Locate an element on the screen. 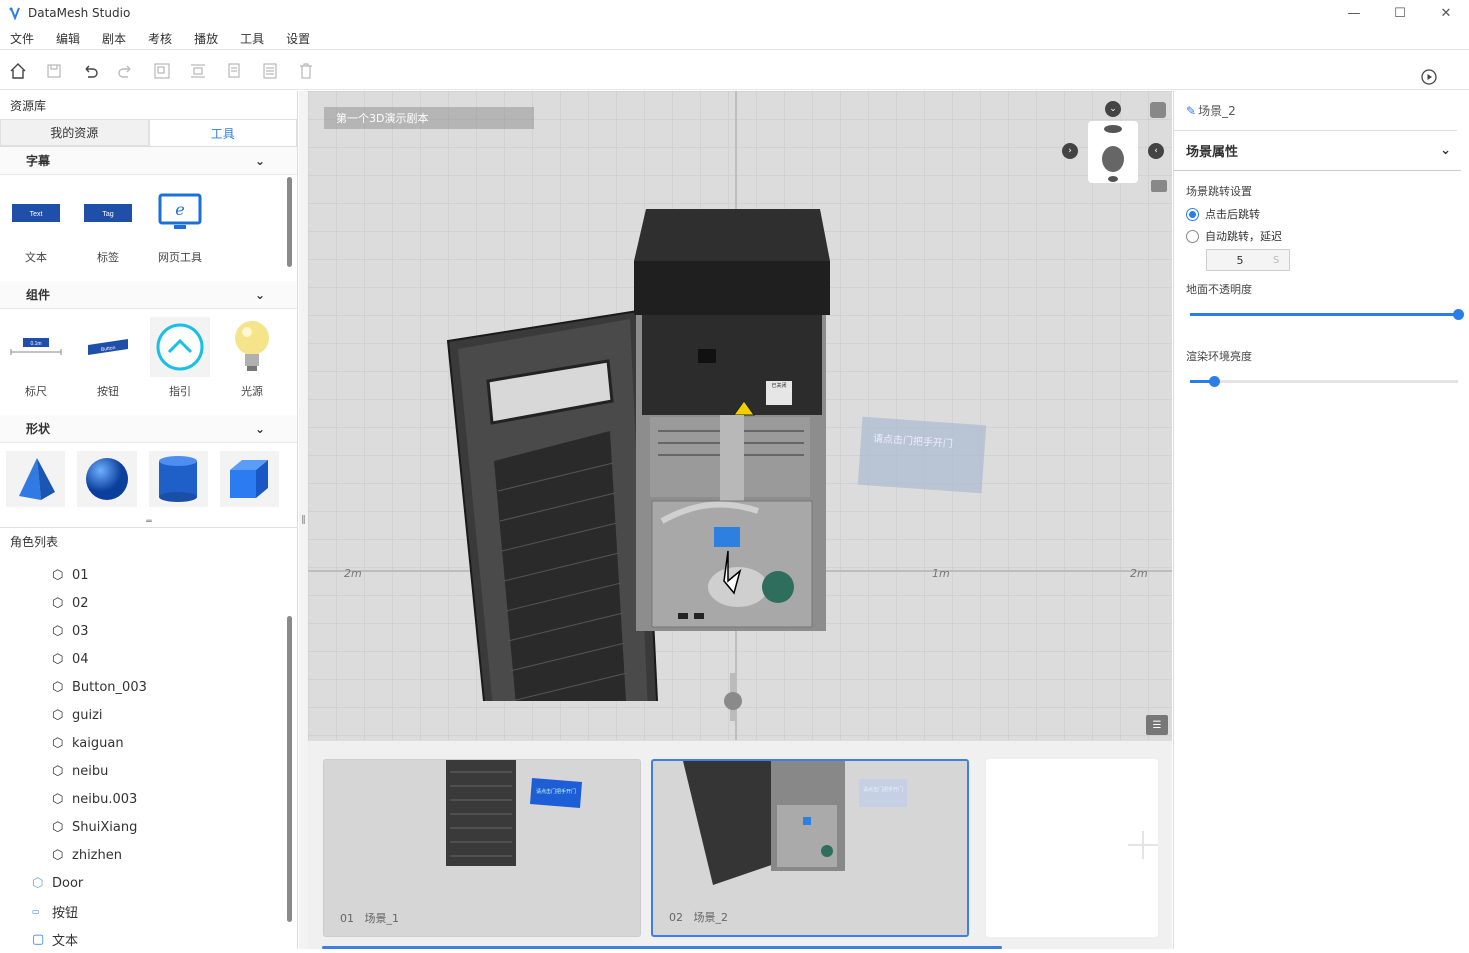 The width and height of the screenshot is (1469, 953). role-item: ⬡ guizi is located at coordinates (149, 715).